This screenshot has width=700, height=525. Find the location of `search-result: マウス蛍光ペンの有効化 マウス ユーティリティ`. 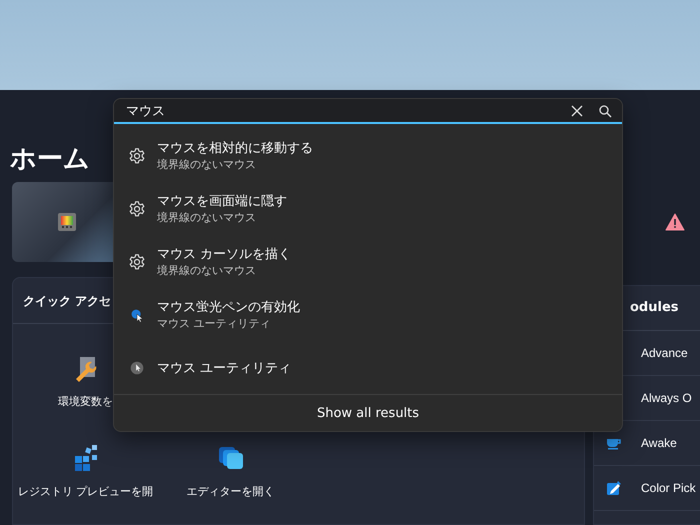

search-result: マウス蛍光ペンの有効化 マウス ユーティリティ is located at coordinates (368, 315).